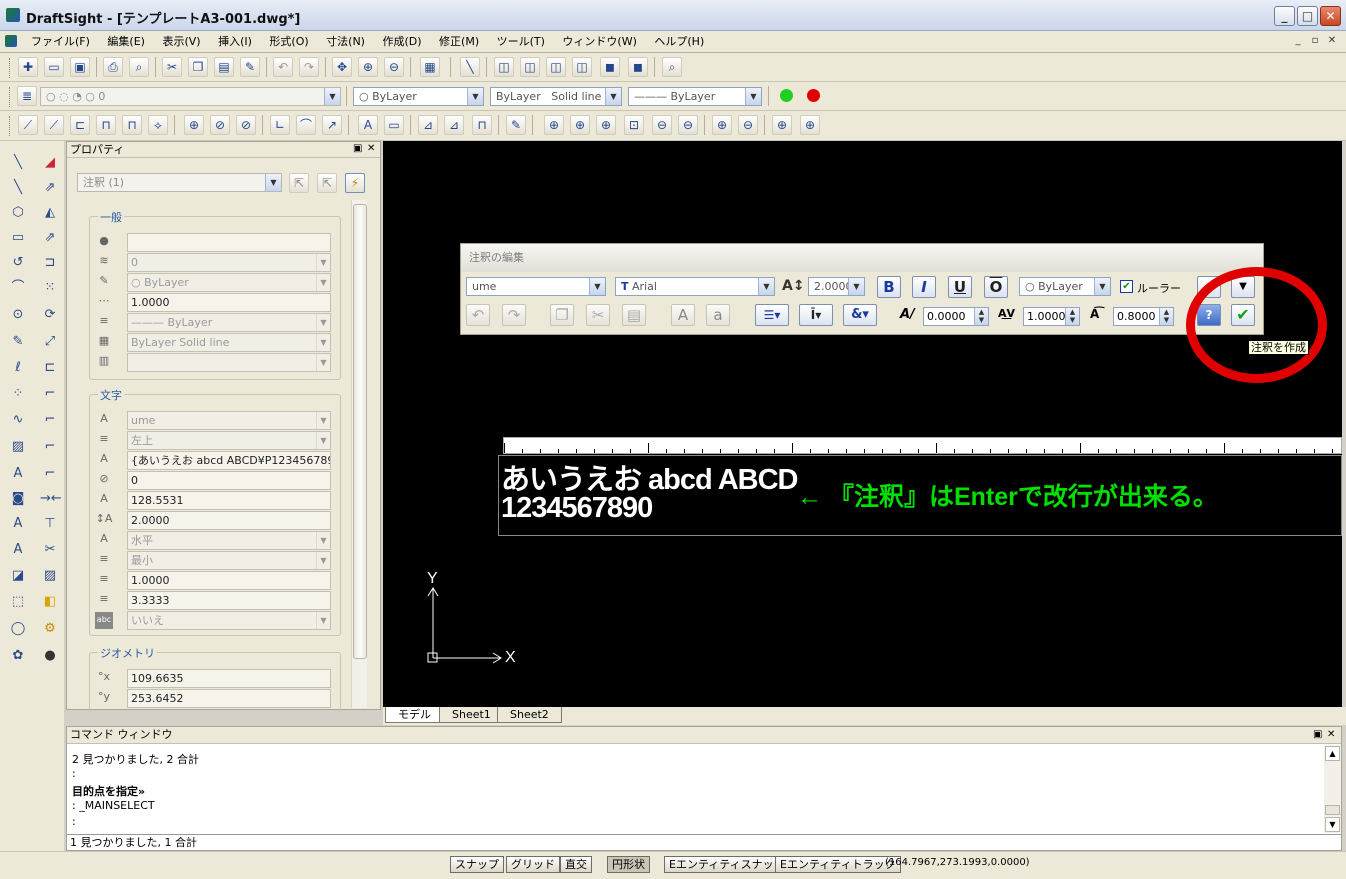  Describe the element at coordinates (18, 447) in the screenshot. I see `hatch-tool-icon: ▨` at that location.